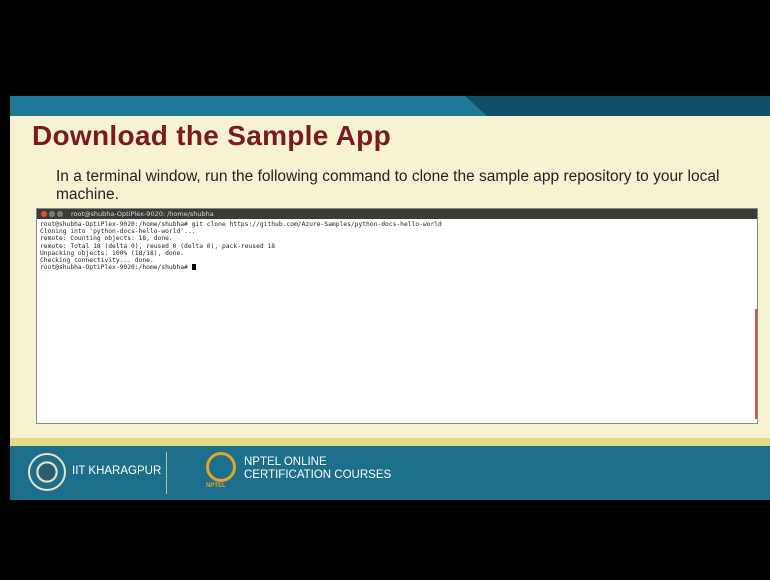 This screenshot has width=770, height=580. Describe the element at coordinates (617, 106) in the screenshot. I see `top-banner-accent` at that location.